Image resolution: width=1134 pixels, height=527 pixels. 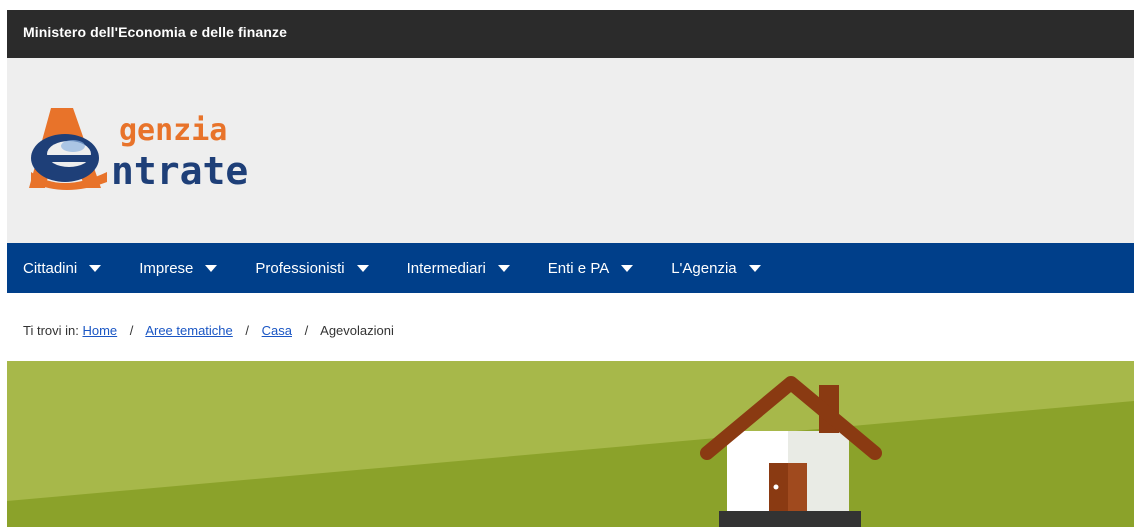 I want to click on nav-item-intermediari: Intermediari, so click(x=450, y=268).